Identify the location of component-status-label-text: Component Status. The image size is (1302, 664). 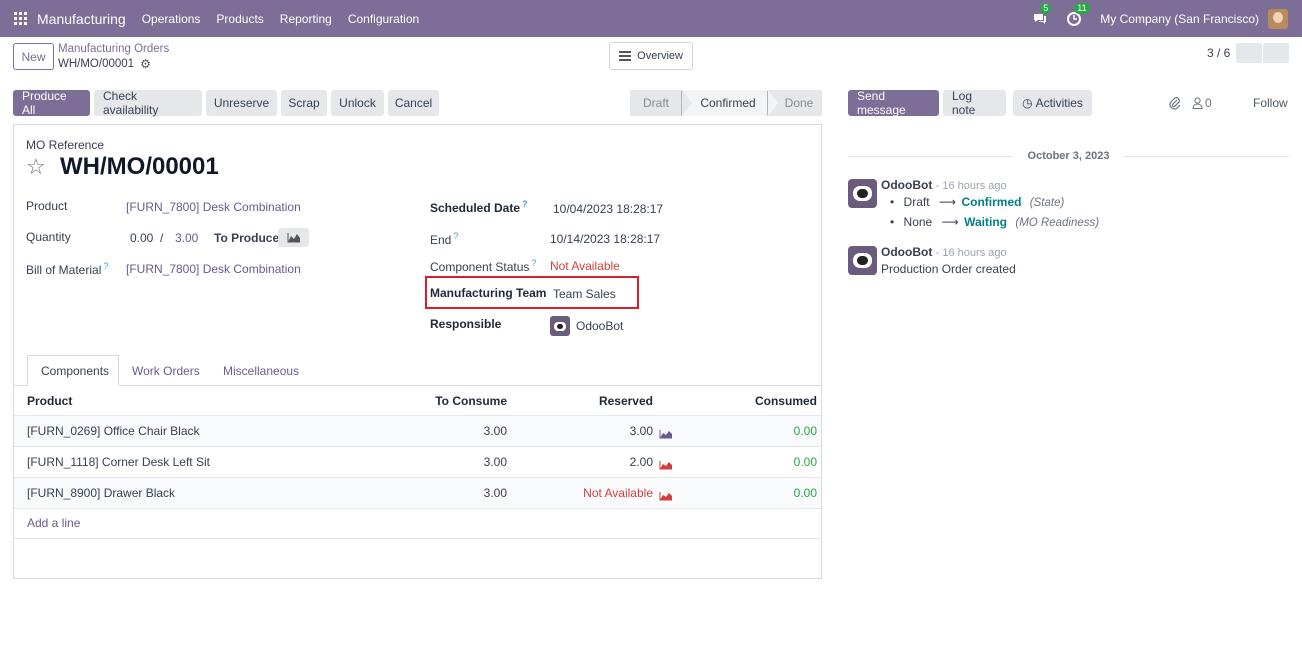
(480, 267).